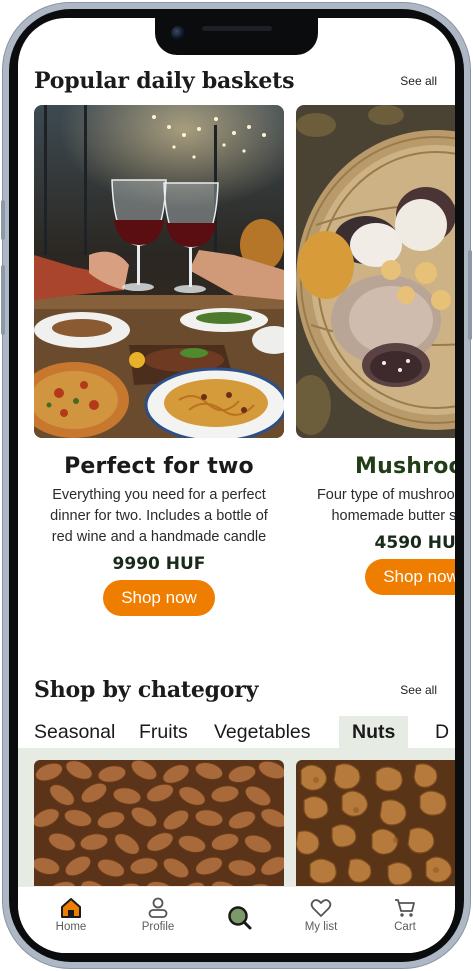 The image size is (473, 971). I want to click on tab-cart-label: Cart, so click(405, 927).